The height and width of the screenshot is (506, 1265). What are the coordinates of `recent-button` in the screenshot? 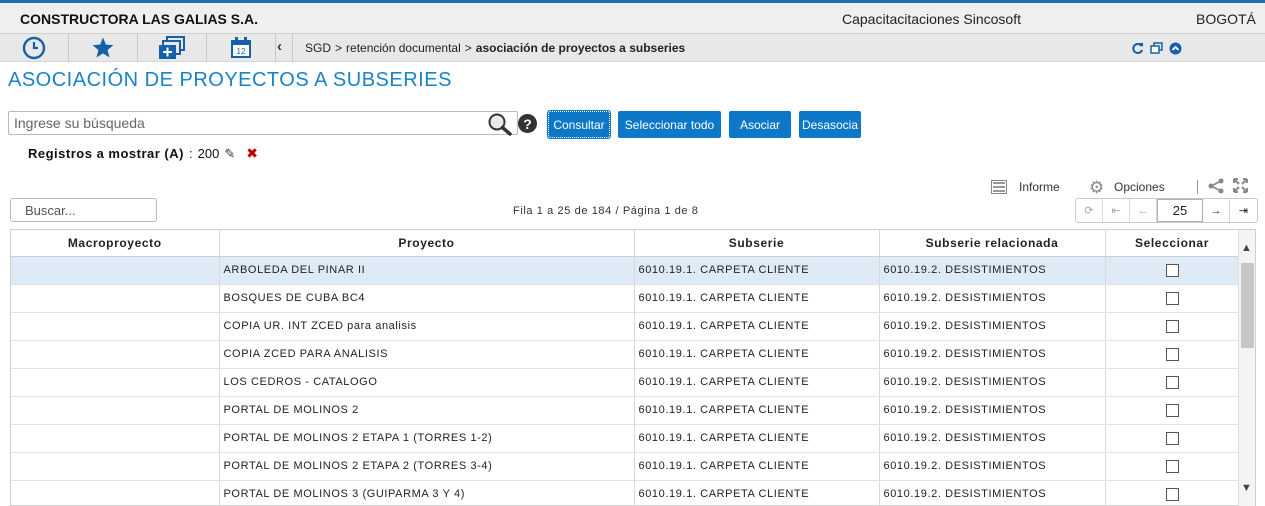 It's located at (34, 48).